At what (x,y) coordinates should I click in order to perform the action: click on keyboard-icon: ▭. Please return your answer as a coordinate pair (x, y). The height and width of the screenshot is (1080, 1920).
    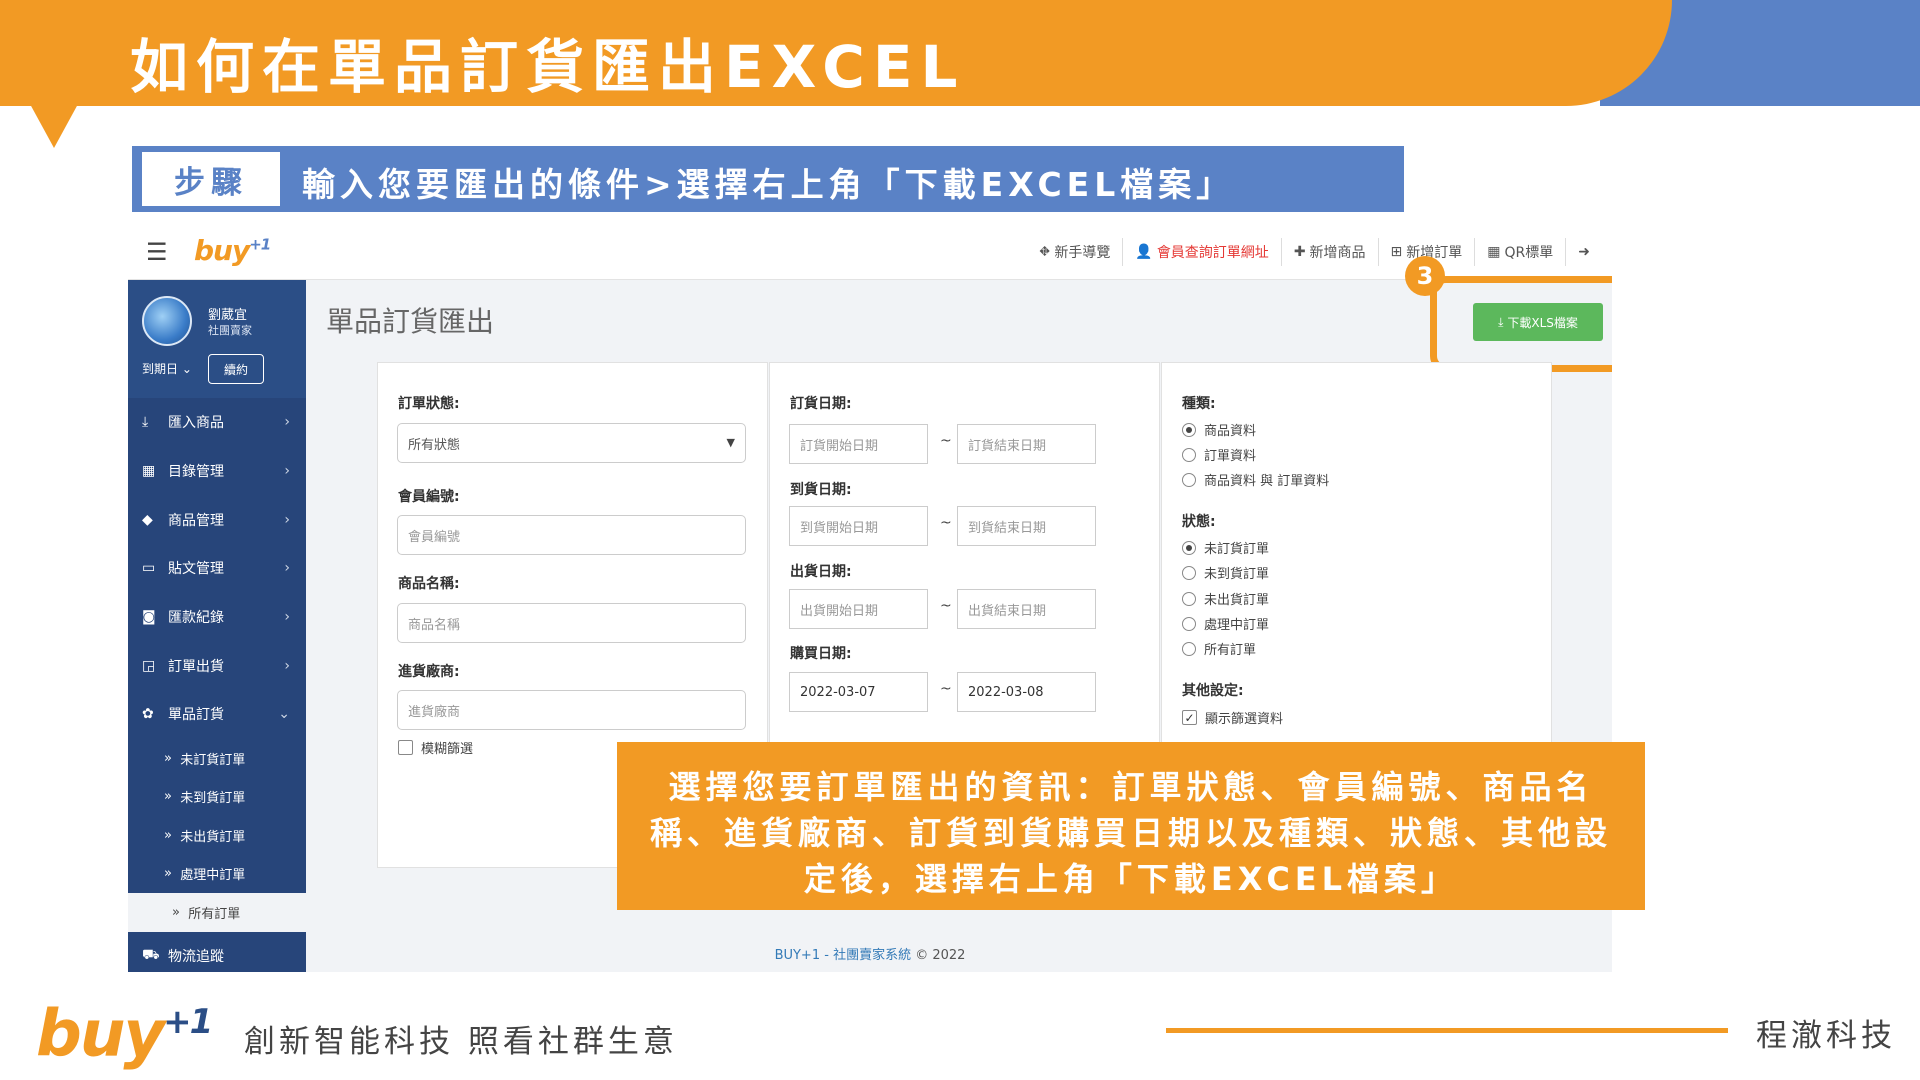
    Looking at the image, I should click on (149, 568).